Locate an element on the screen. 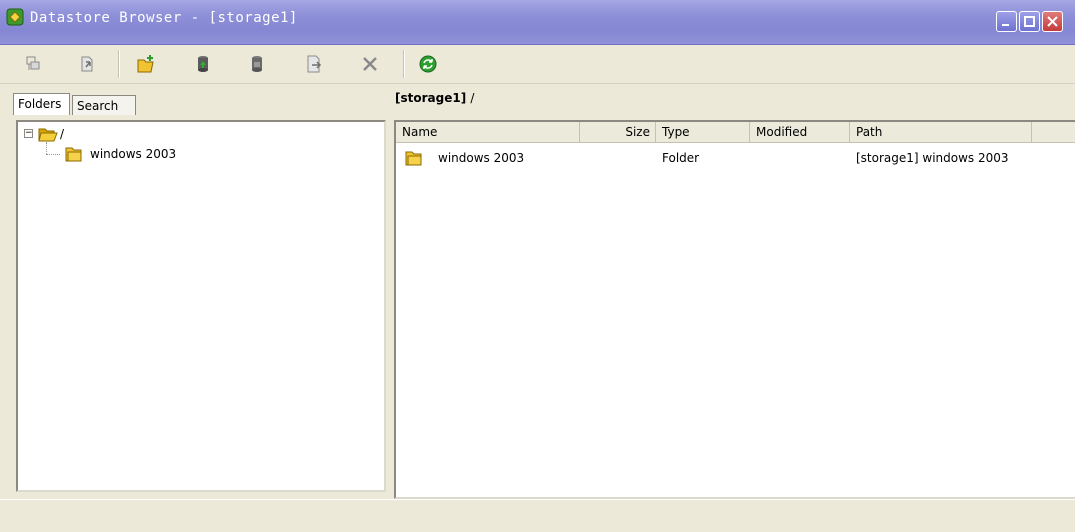 This screenshot has height=532, width=1075. row-name: windows 2003 is located at coordinates (481, 158).